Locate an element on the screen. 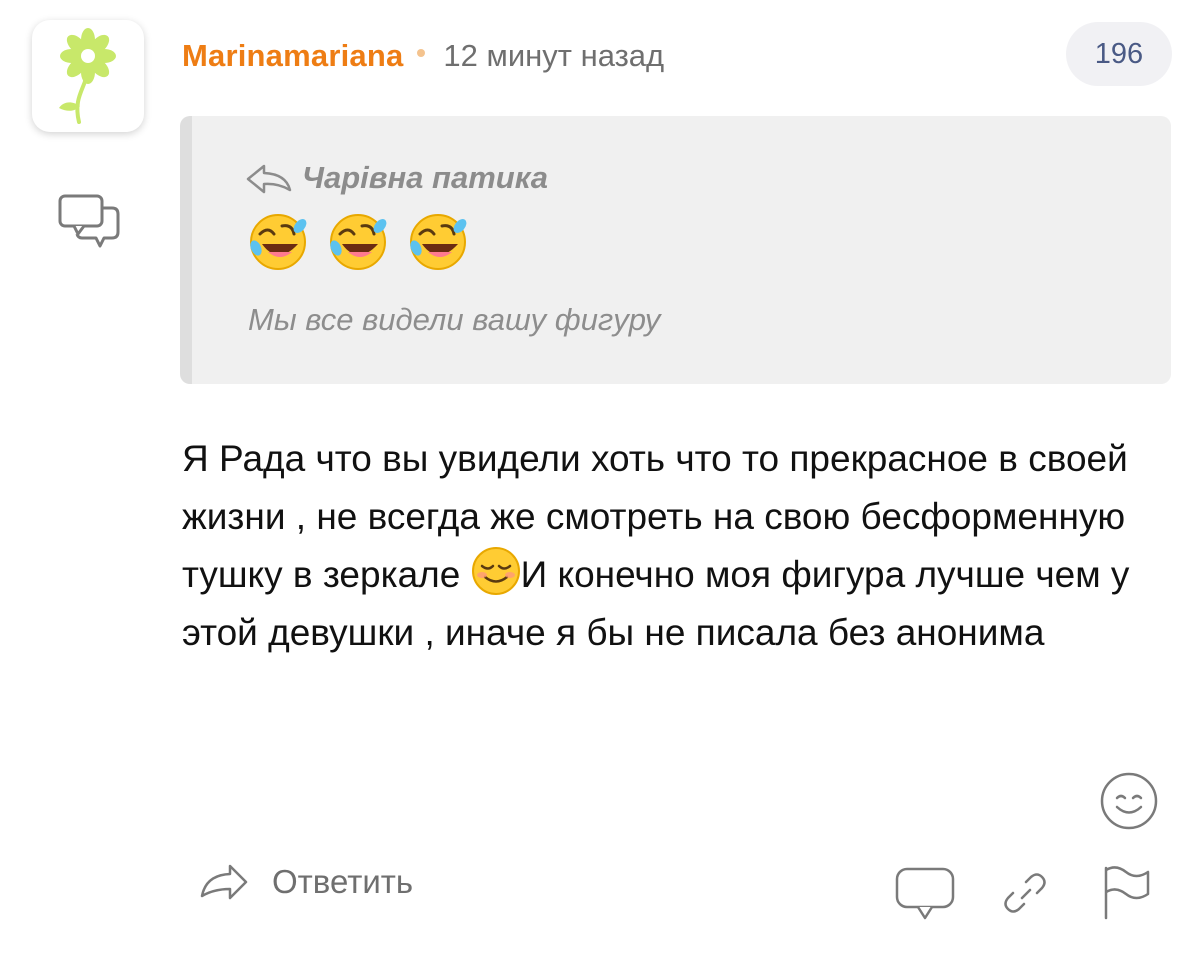  quote-header: Чарівна патика is located at coordinates (396, 178).